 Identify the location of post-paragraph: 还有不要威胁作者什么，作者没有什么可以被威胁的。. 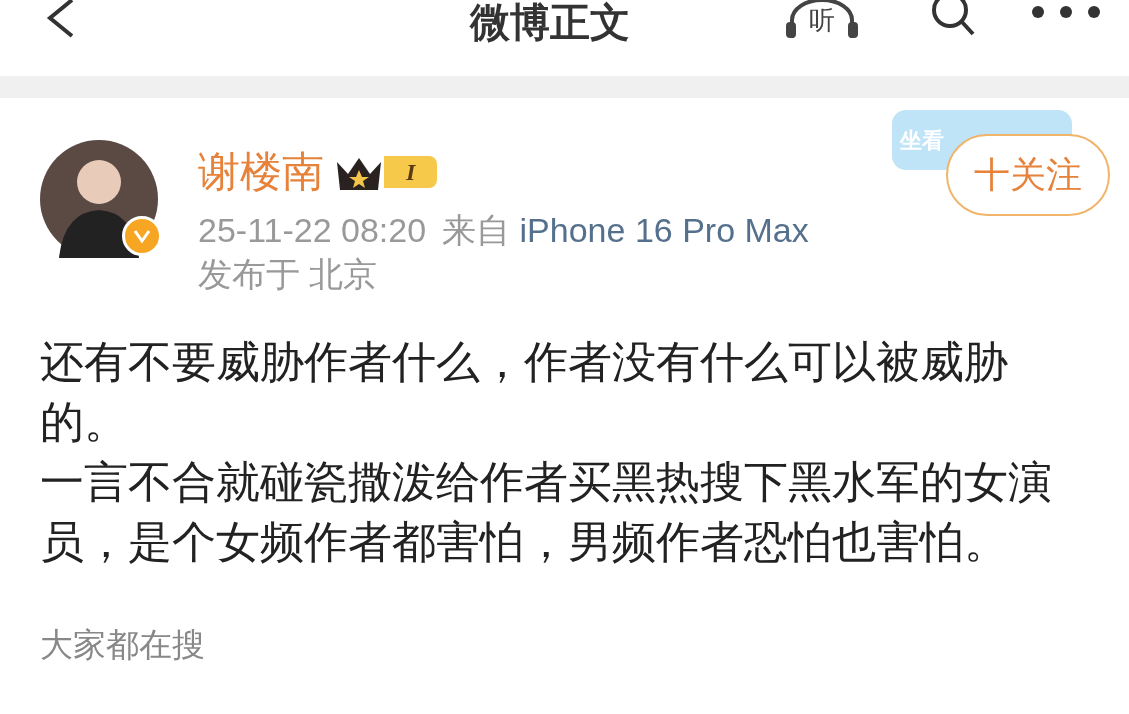
(524, 391).